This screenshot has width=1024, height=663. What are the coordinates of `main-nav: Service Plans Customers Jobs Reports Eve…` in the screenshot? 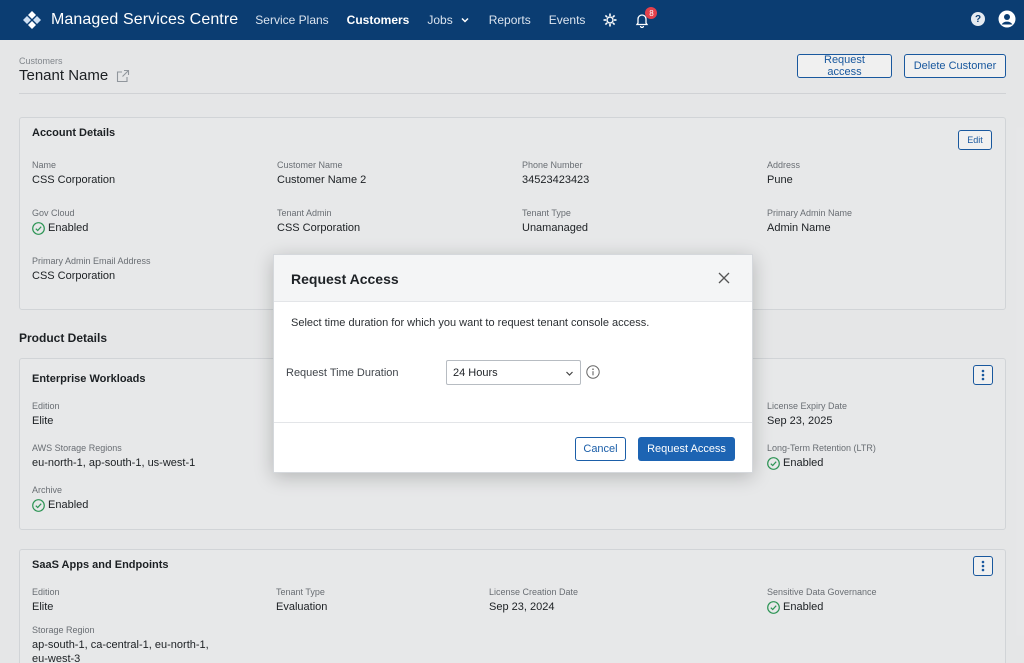 It's located at (452, 18).